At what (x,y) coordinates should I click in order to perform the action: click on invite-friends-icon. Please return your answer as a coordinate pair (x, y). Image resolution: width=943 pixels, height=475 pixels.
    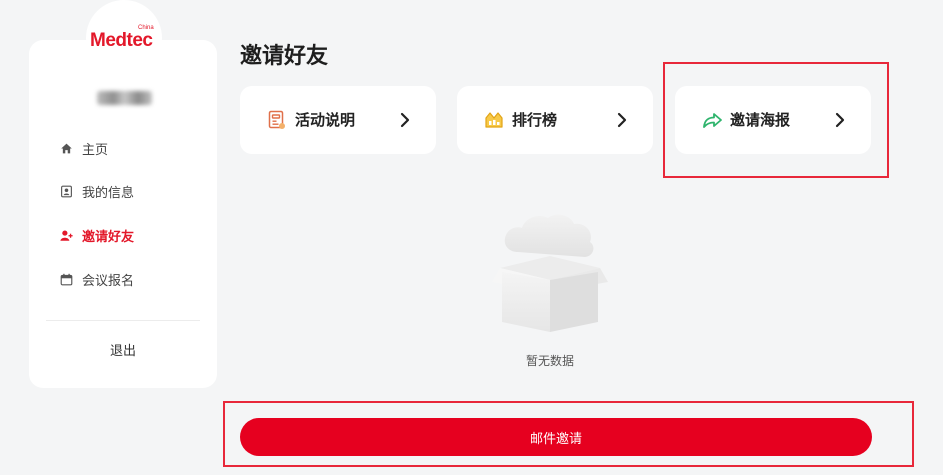
    Looking at the image, I should click on (66, 235).